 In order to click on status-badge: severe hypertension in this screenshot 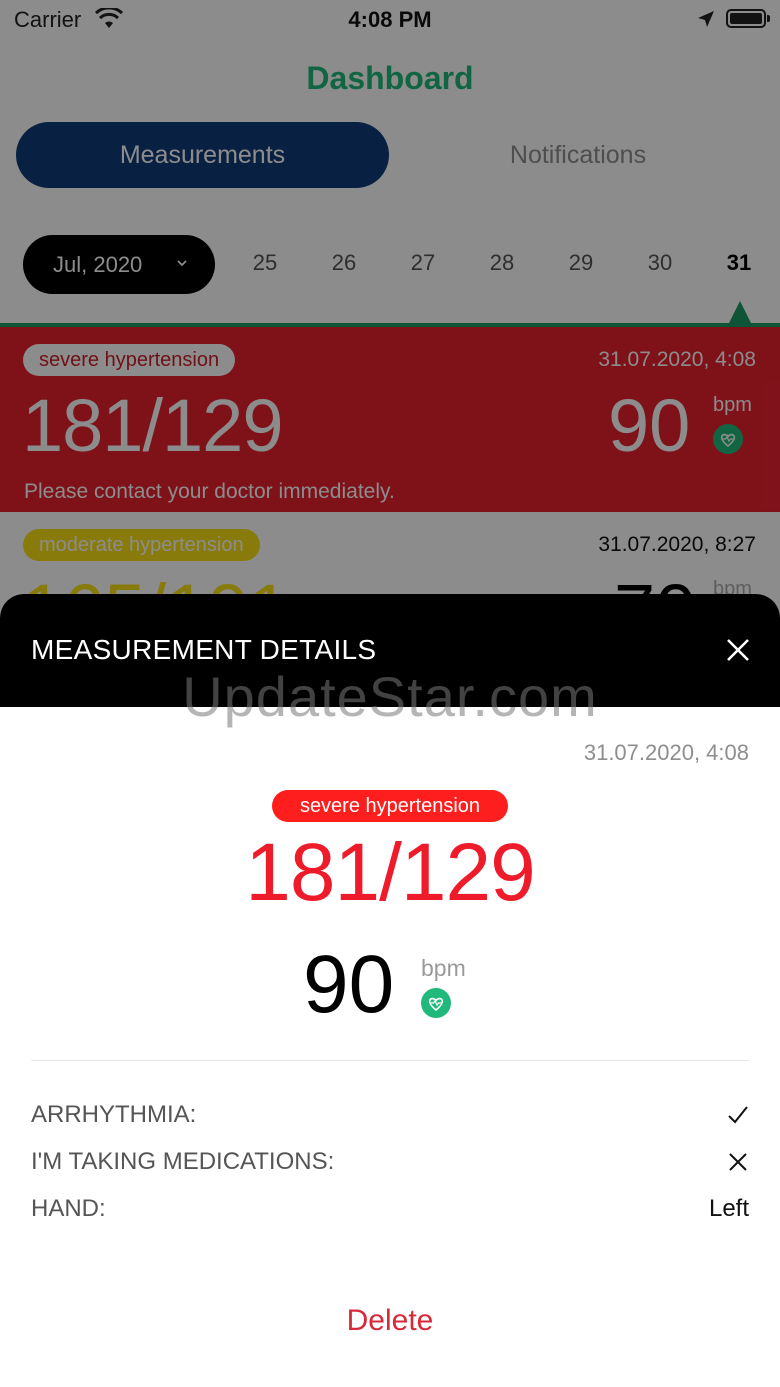, I will do `click(390, 806)`.